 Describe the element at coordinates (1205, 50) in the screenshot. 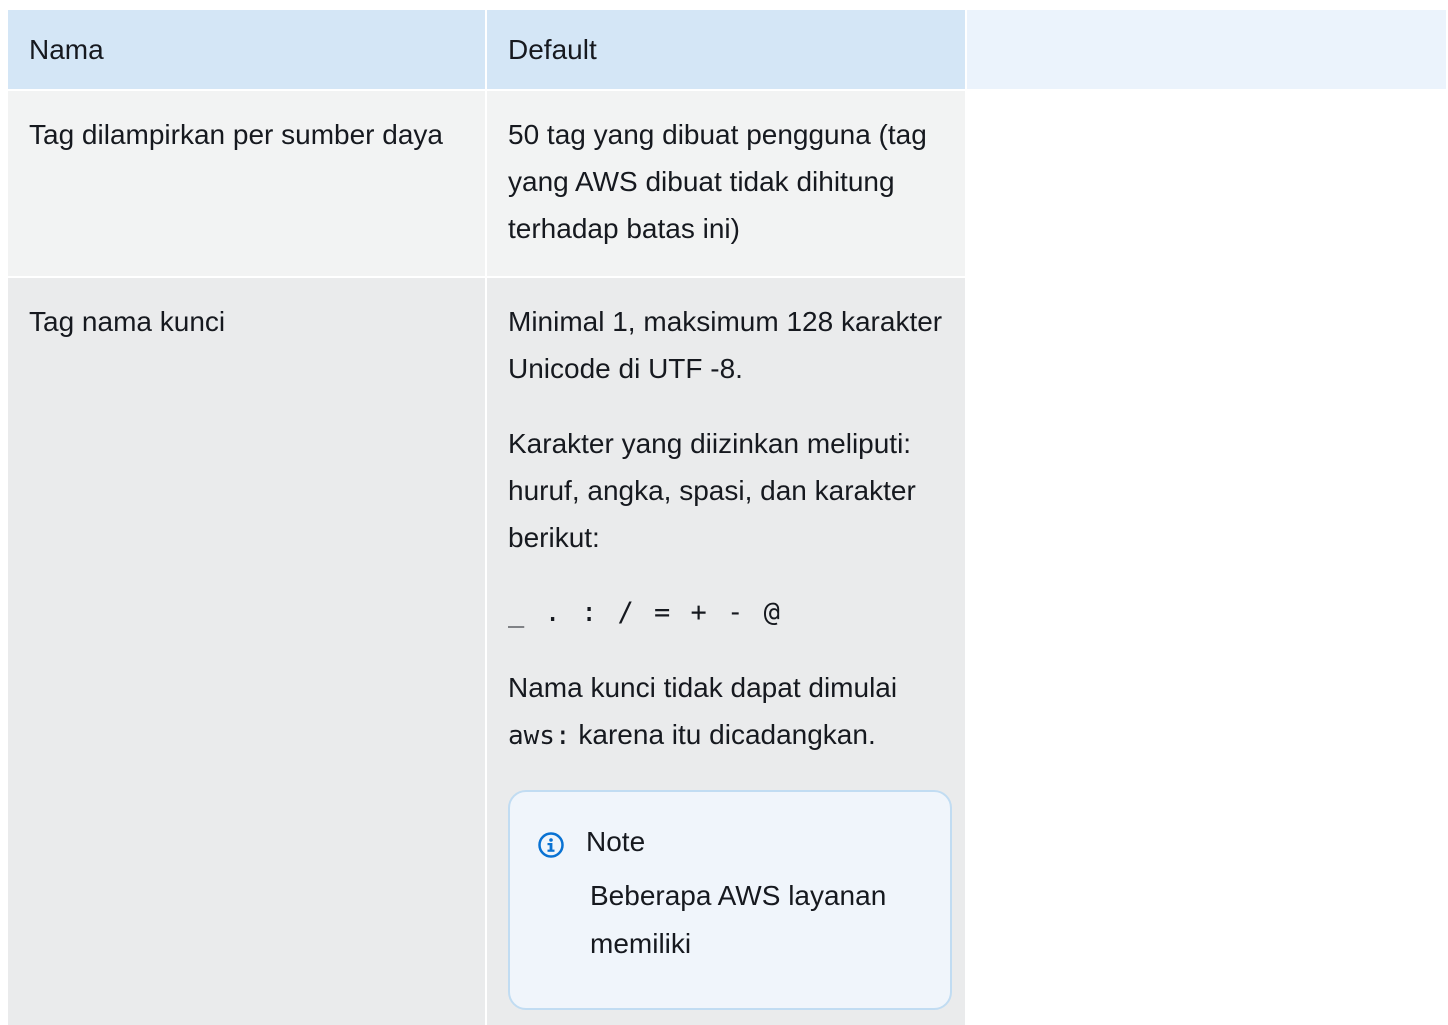

I see `column-header-empty` at that location.